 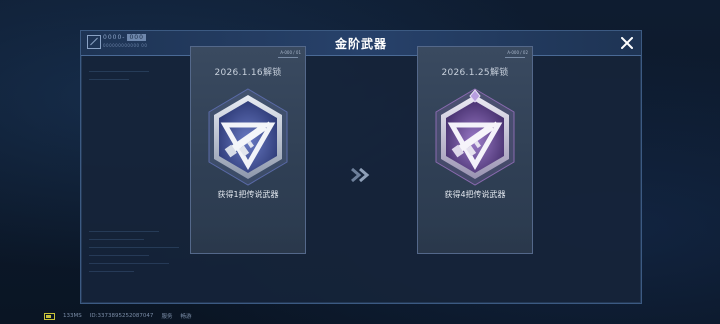 What do you see at coordinates (186, 317) in the screenshot?
I see `server-value: 畅游` at bounding box center [186, 317].